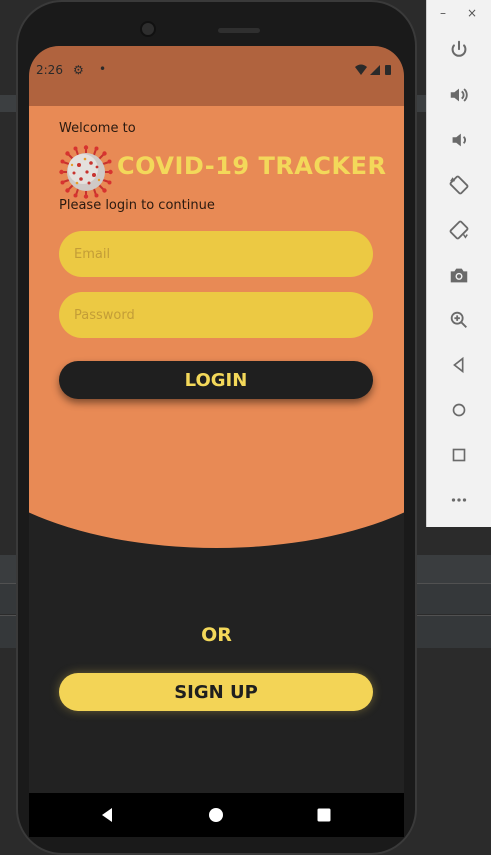 The width and height of the screenshot is (491, 855). I want to click on power-icon, so click(459, 50).